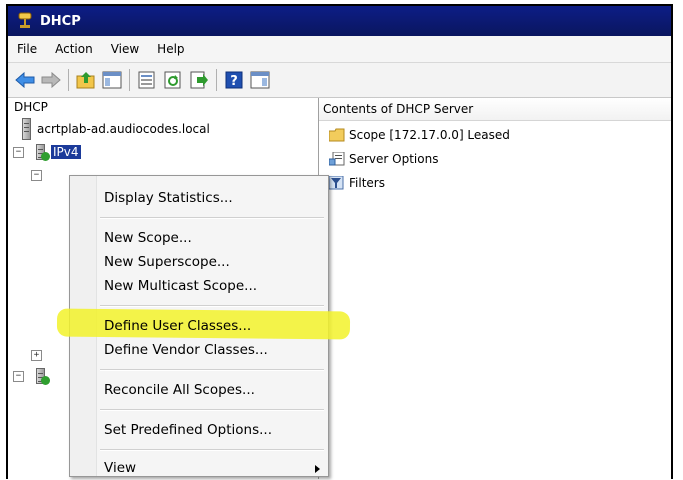 This screenshot has height=480, width=683. I want to click on menu-bar: File Action View Help, so click(339, 49).